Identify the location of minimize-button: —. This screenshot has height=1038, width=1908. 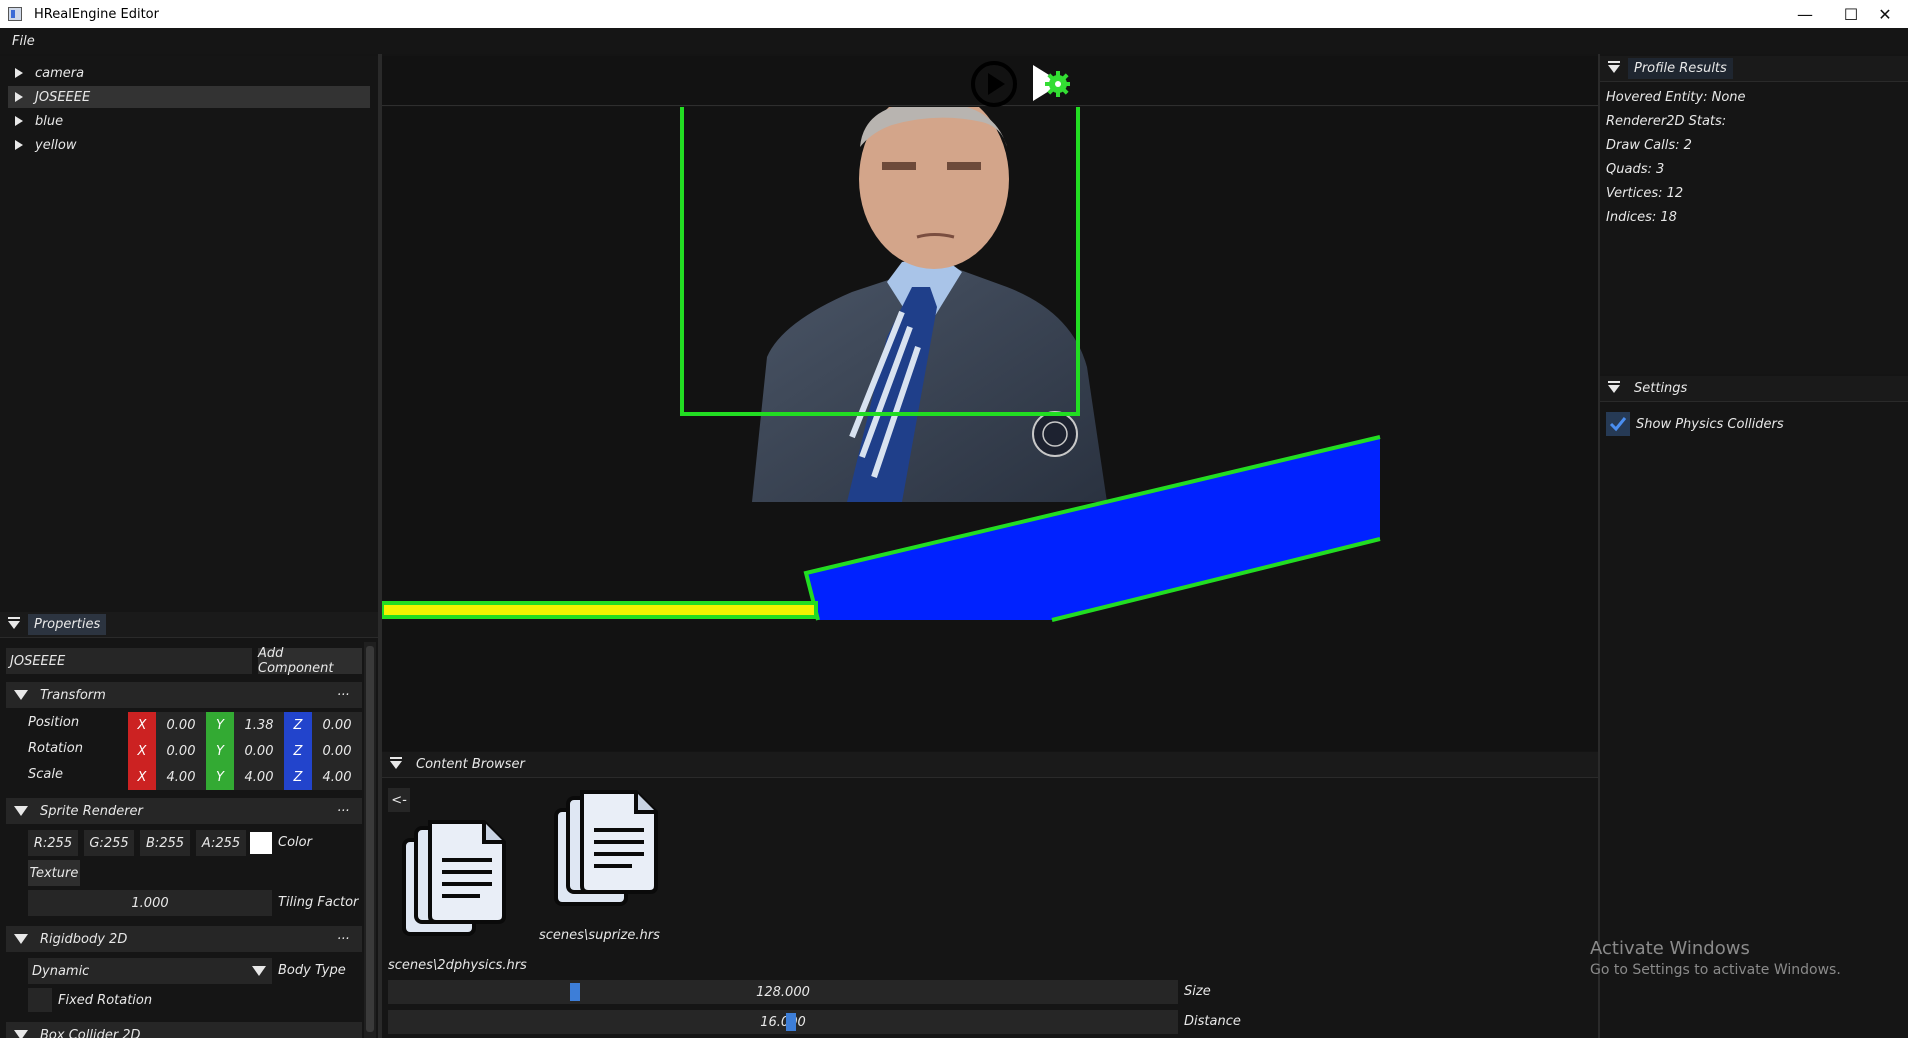
(1805, 14).